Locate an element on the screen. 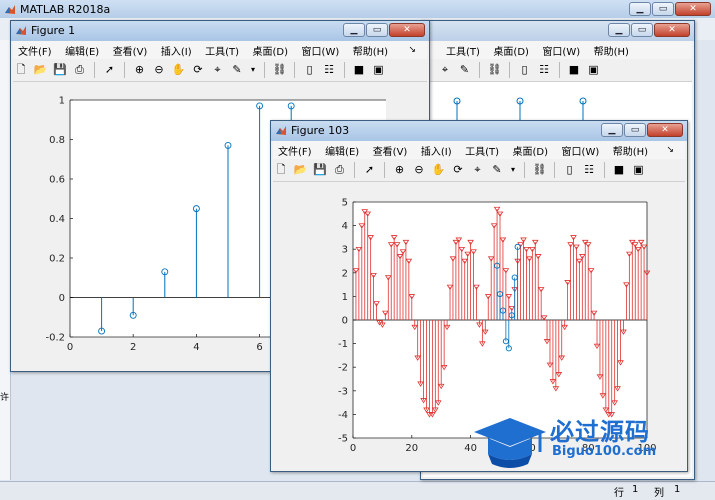  status-row-value: 1 is located at coordinates (635, 489).